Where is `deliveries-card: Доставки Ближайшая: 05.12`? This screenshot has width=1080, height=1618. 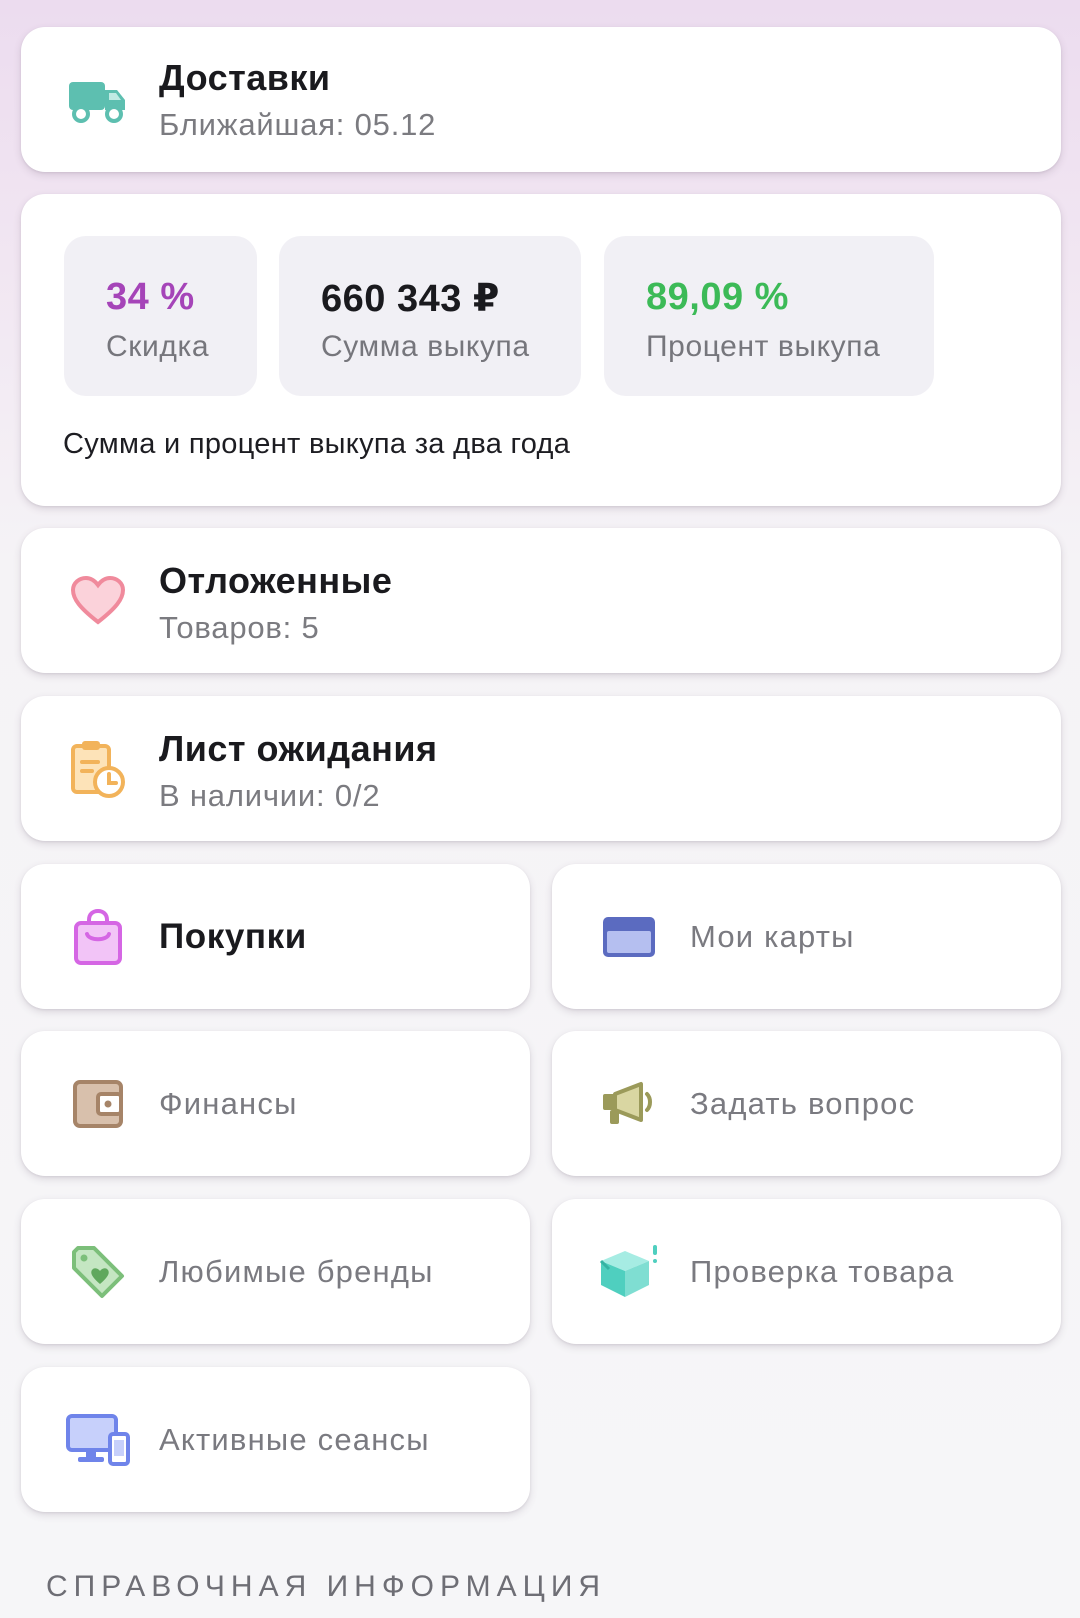
deliveries-card: Доставки Ближайшая: 05.12 is located at coordinates (541, 99).